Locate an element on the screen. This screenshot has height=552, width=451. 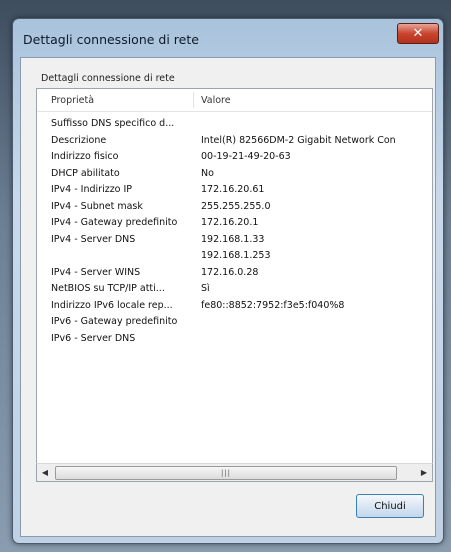
value-cell: 172.16.0.28 is located at coordinates (230, 272).